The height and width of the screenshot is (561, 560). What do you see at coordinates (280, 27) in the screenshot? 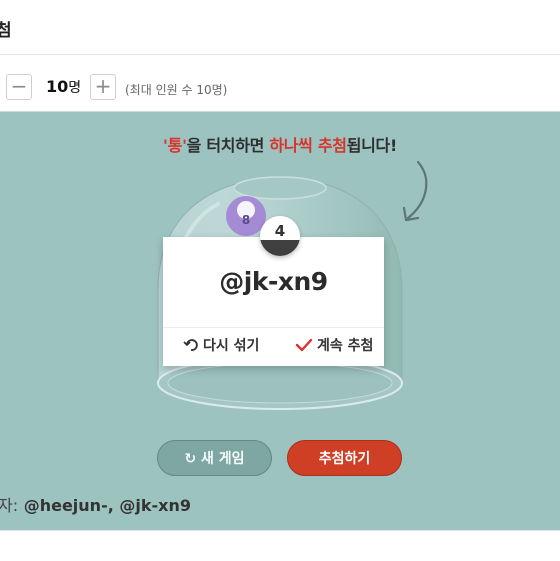
I see `top-bar: 첨` at bounding box center [280, 27].